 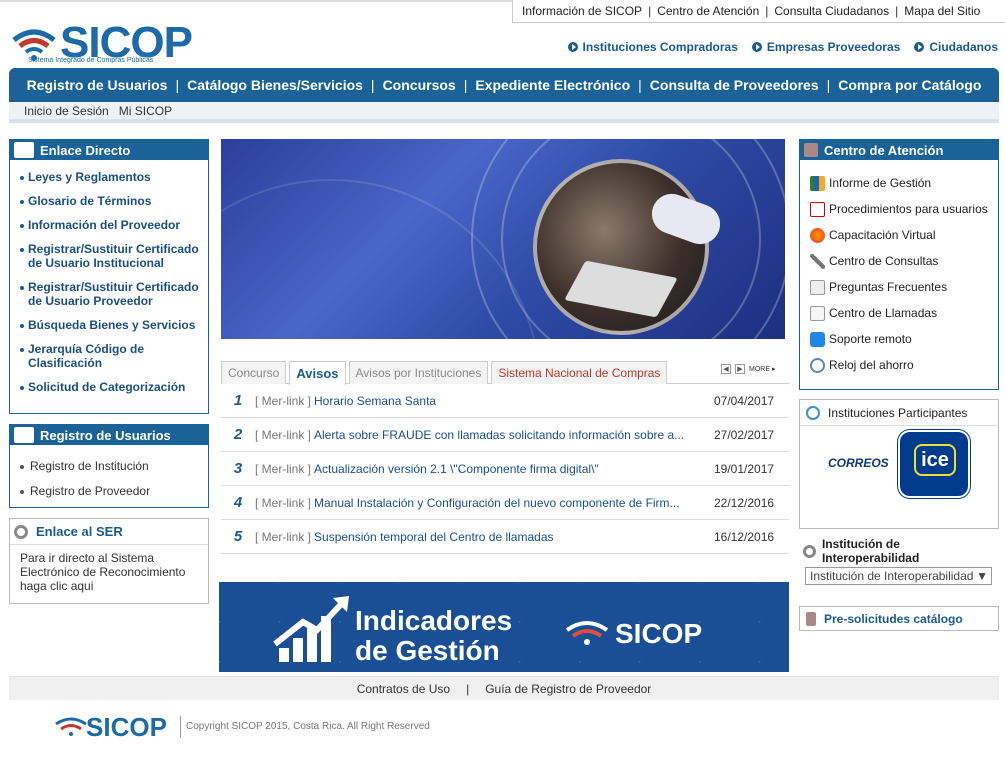 What do you see at coordinates (825, 47) in the screenshot?
I see `portal-link-empresas: Empresas Proveedoras` at bounding box center [825, 47].